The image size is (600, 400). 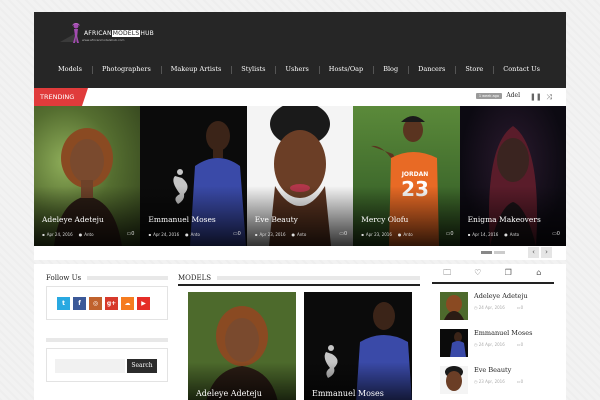 What do you see at coordinates (447, 273) in the screenshot?
I see `folder-icon: 🗀` at bounding box center [447, 273].